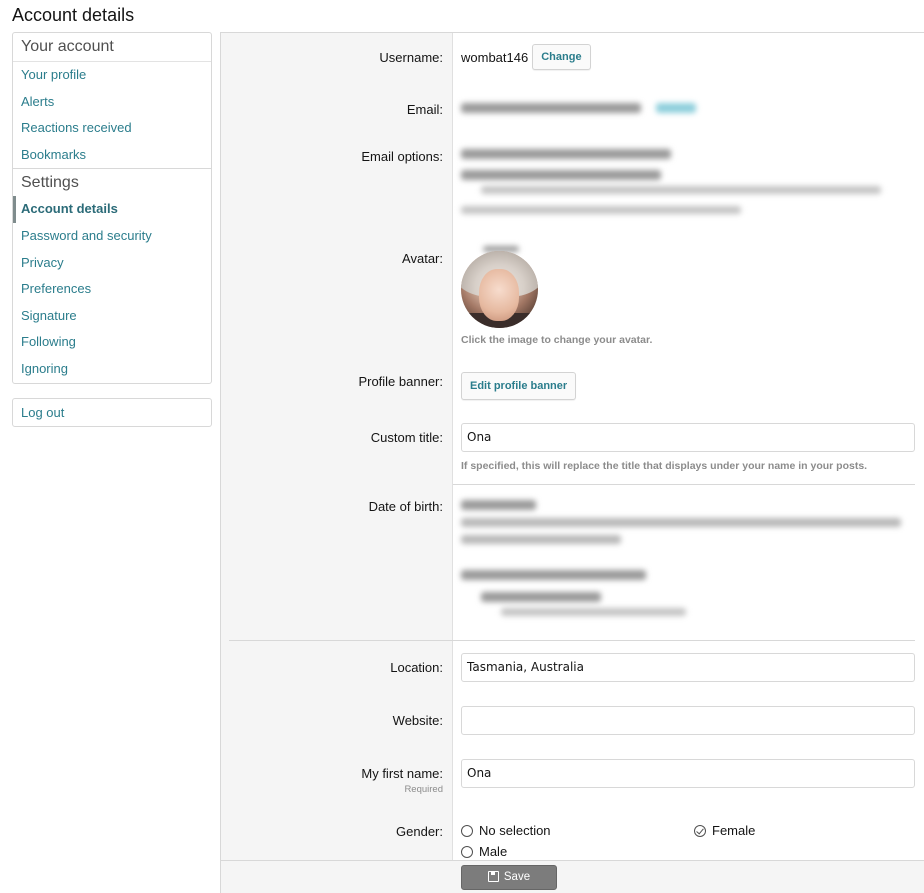 The image size is (924, 893). What do you see at coordinates (405, 506) in the screenshot?
I see `date-of-birth-label: Date of birth:` at bounding box center [405, 506].